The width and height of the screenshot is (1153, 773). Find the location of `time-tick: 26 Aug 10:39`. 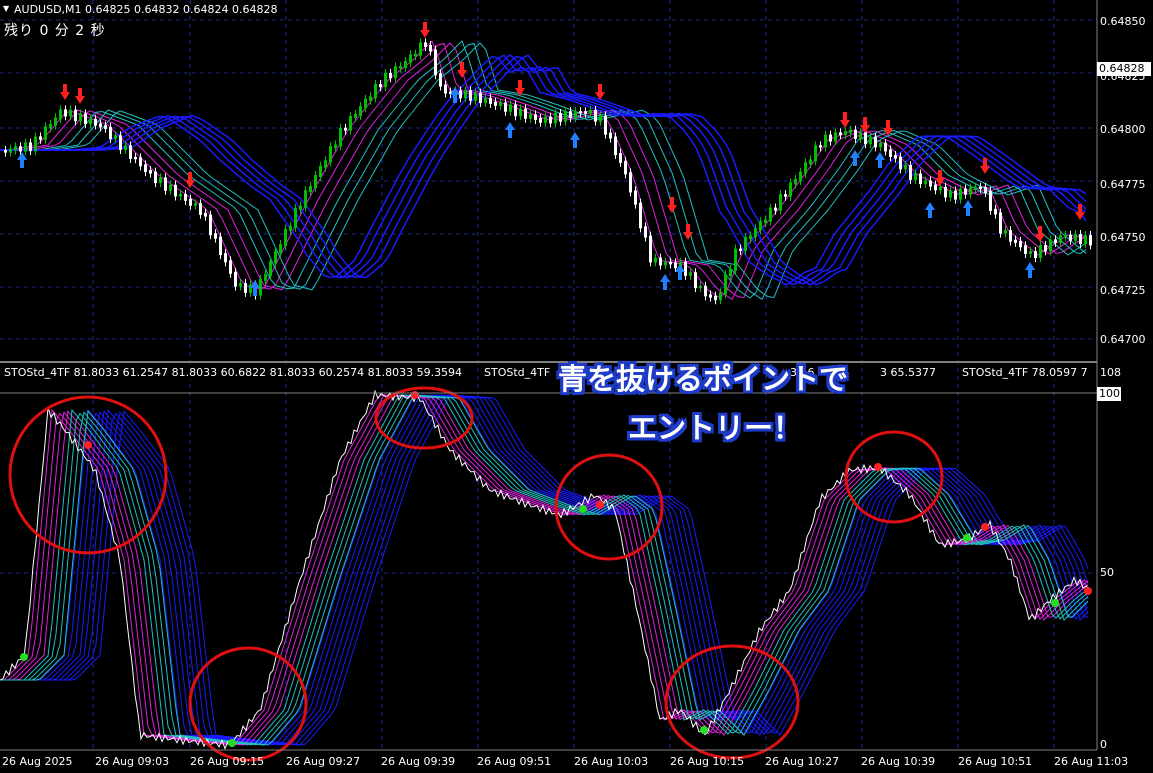

time-tick: 26 Aug 10:39 is located at coordinates (898, 761).